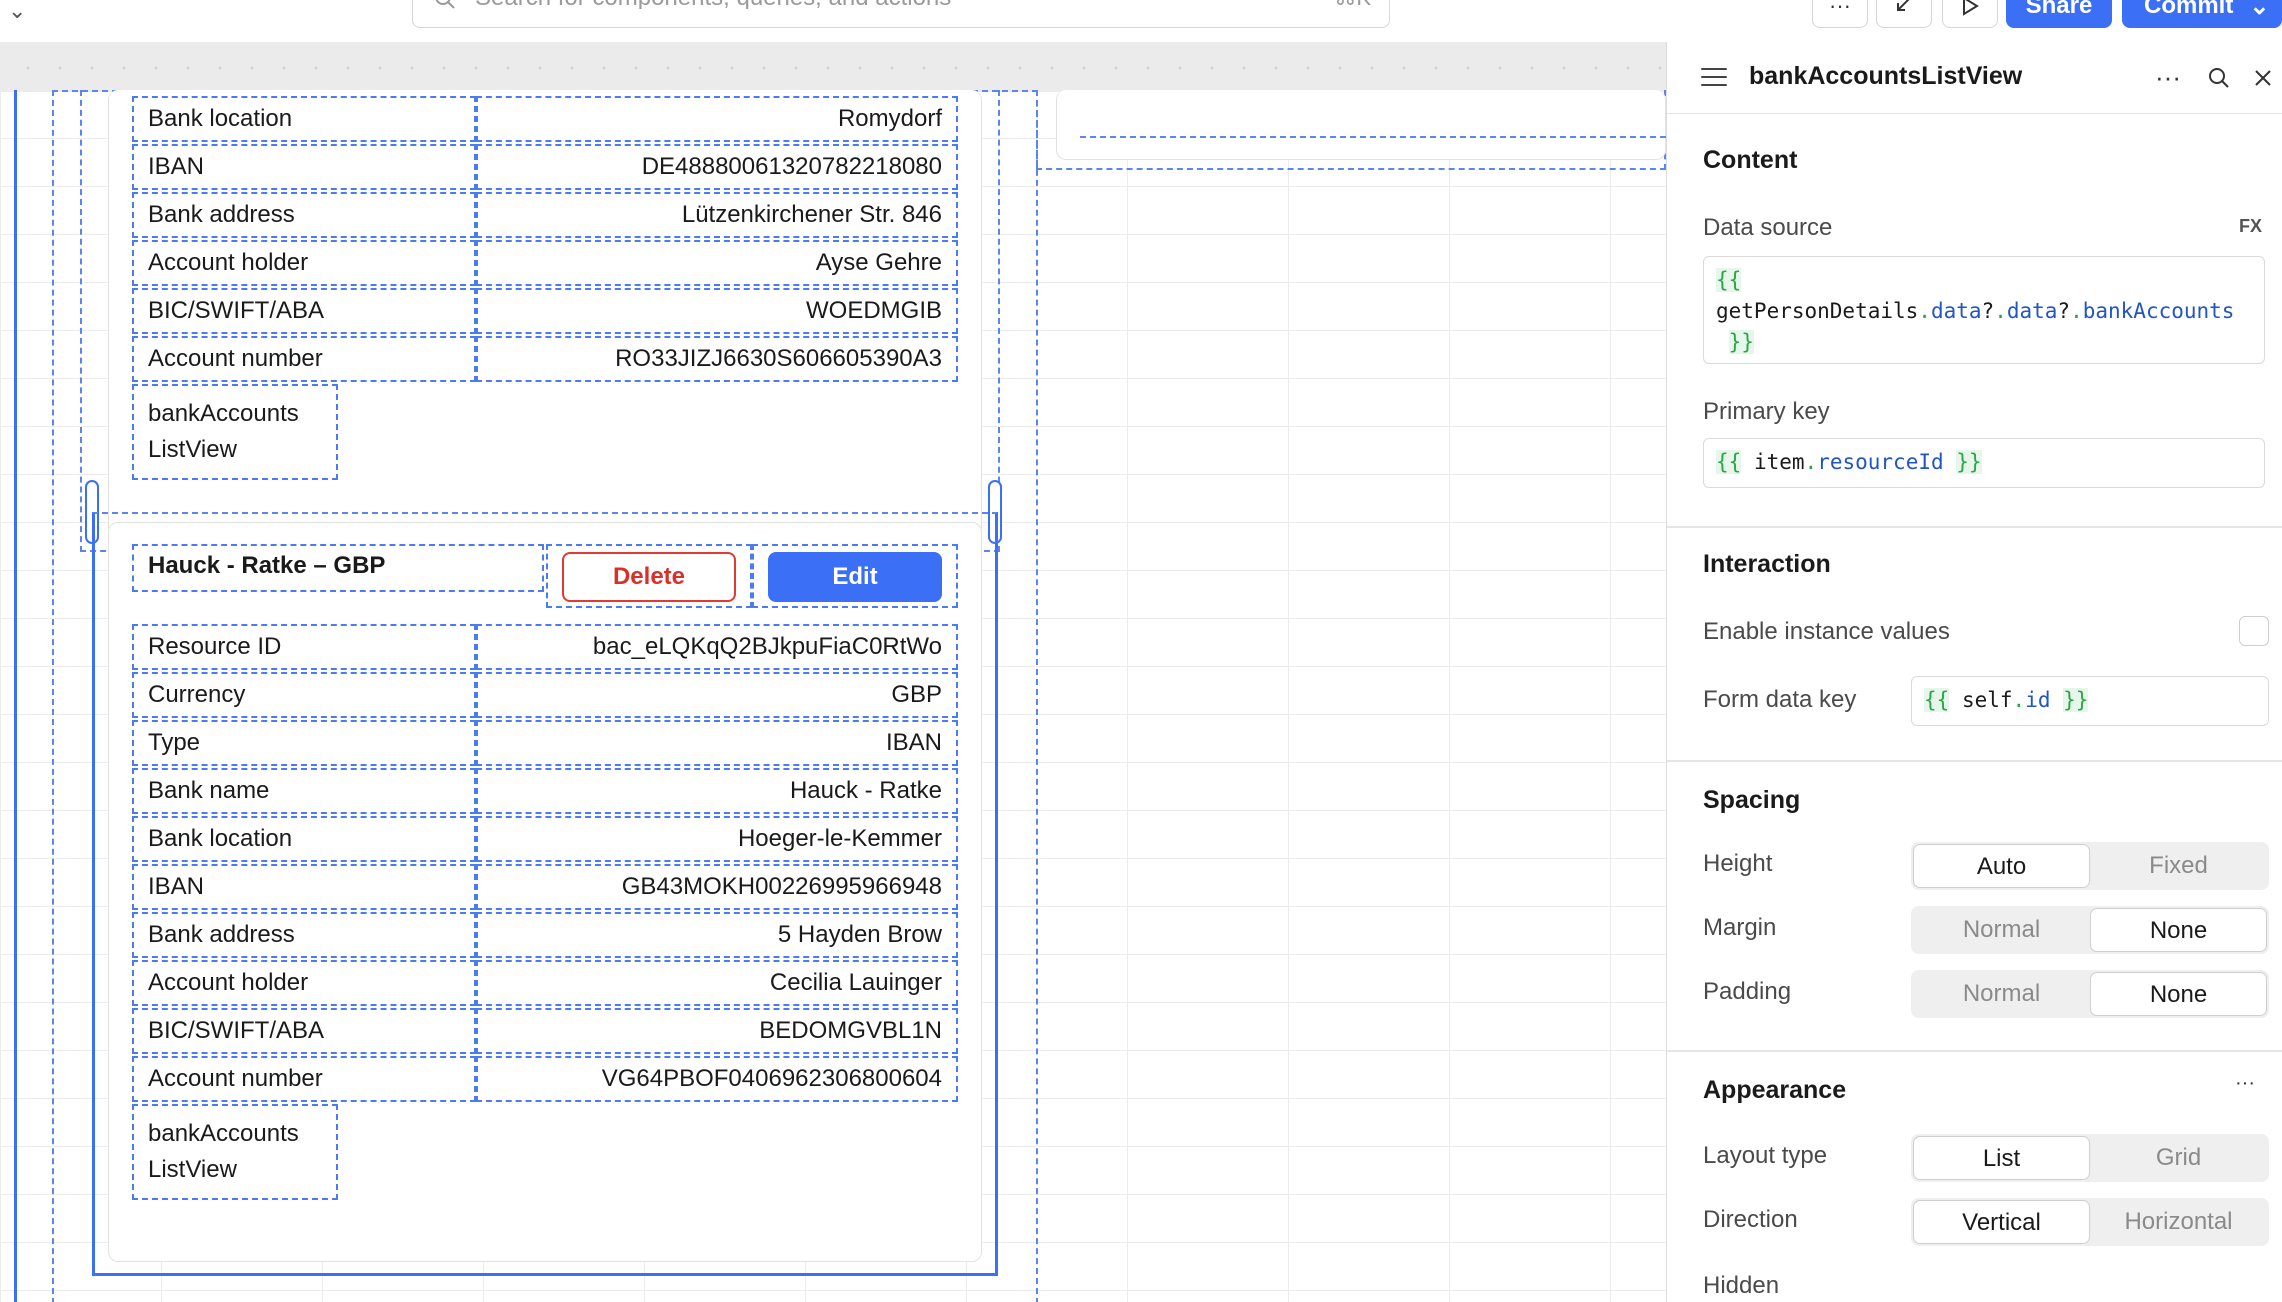  Describe the element at coordinates (1903, 5) in the screenshot. I see `collapse-arrow-icon` at that location.